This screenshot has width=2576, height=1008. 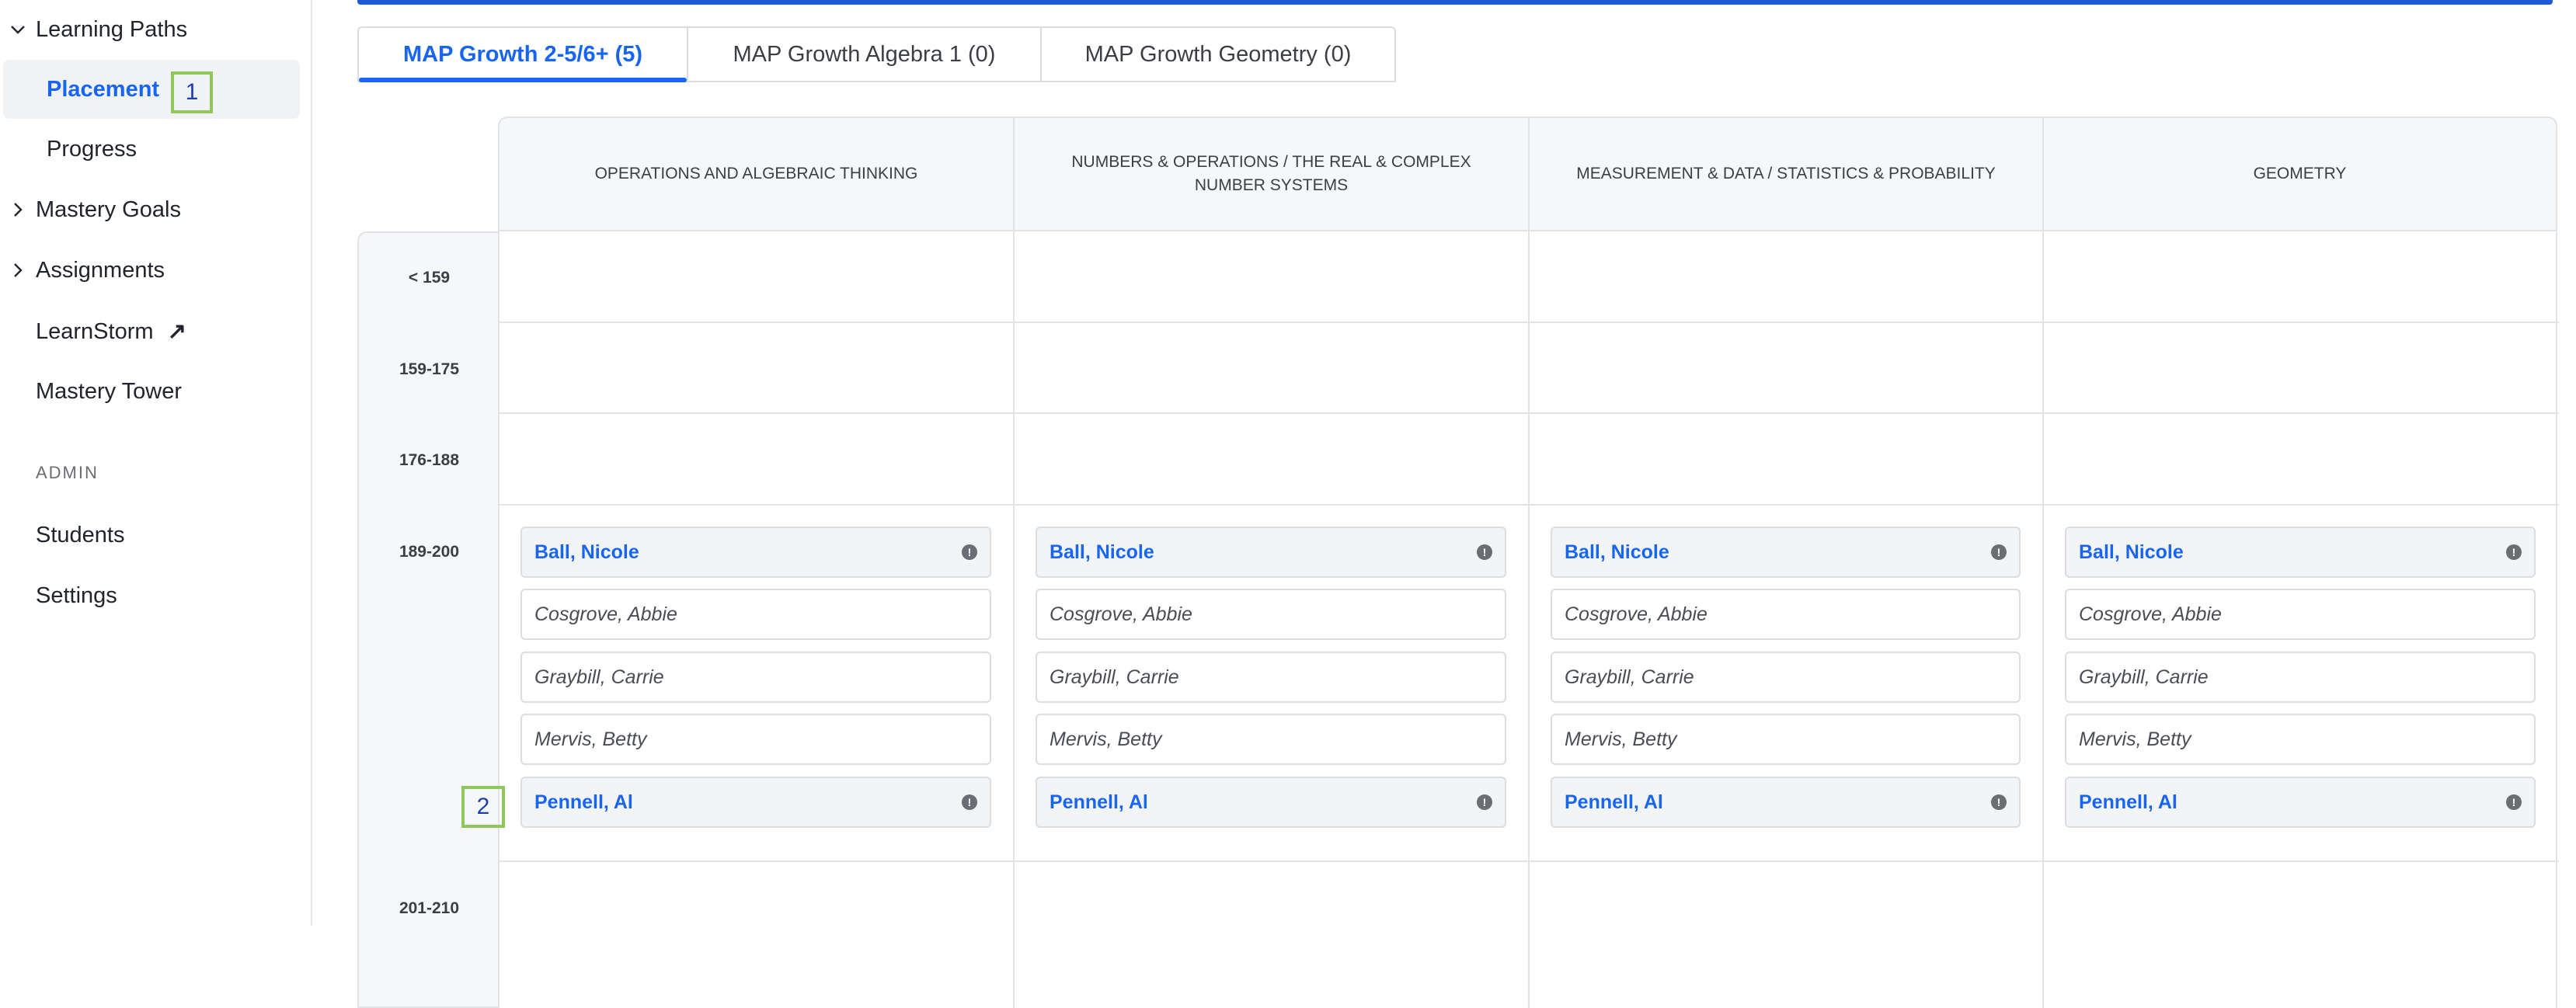 What do you see at coordinates (80, 534) in the screenshot?
I see `nav-students-label: Students` at bounding box center [80, 534].